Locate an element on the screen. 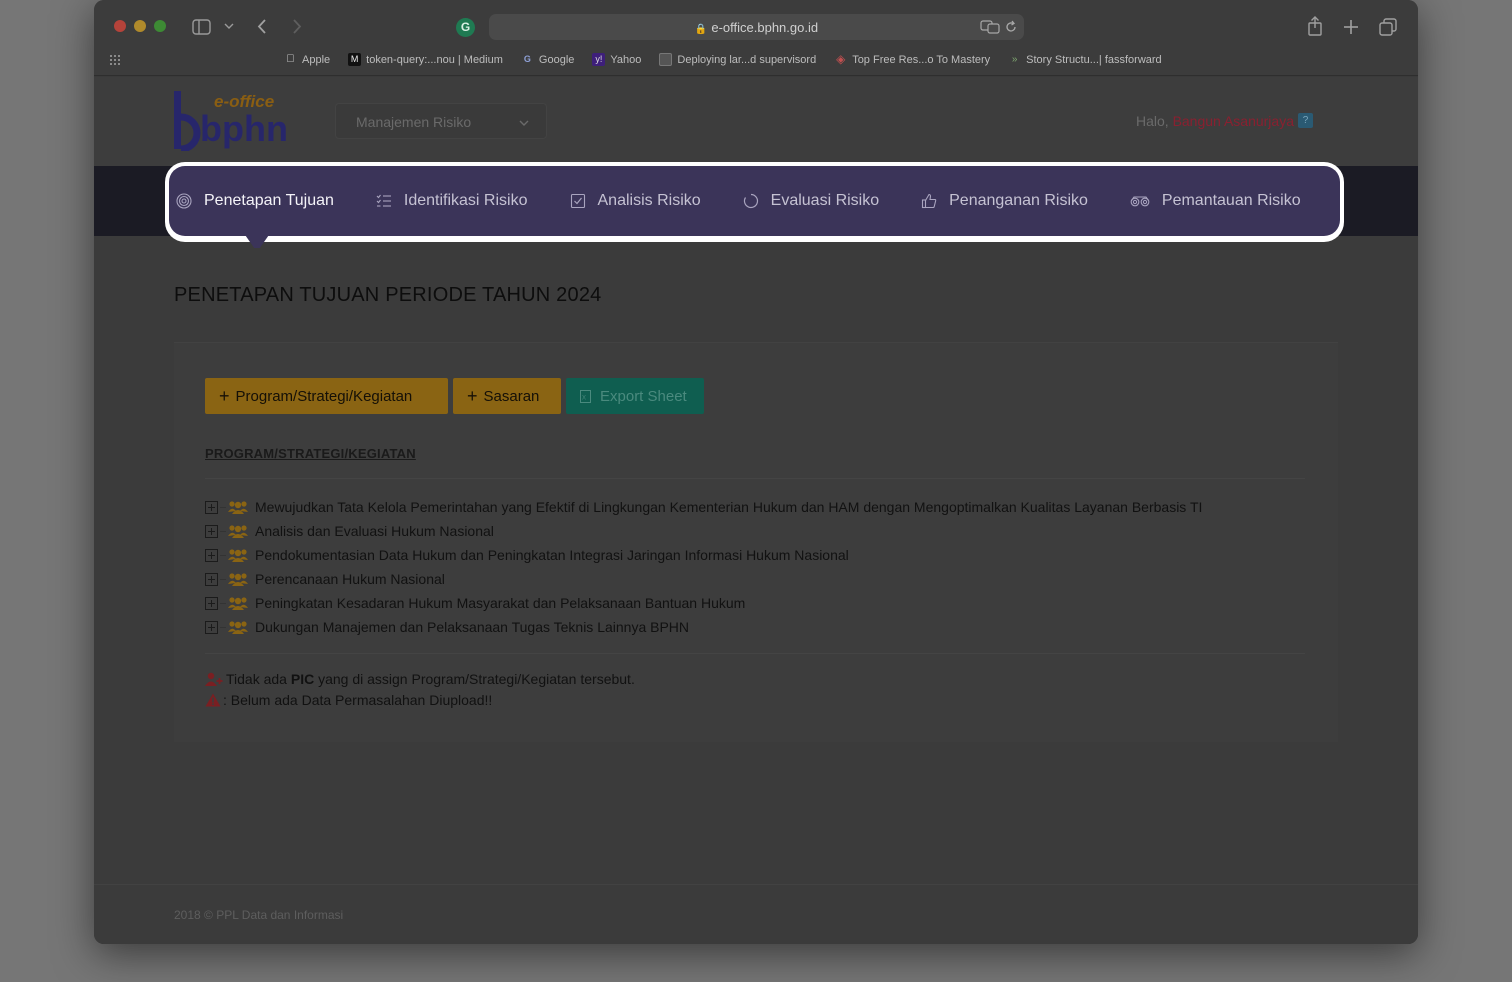 This screenshot has height=982, width=1512. tree-item: Perencanaan Hukum Nasional is located at coordinates (703, 579).